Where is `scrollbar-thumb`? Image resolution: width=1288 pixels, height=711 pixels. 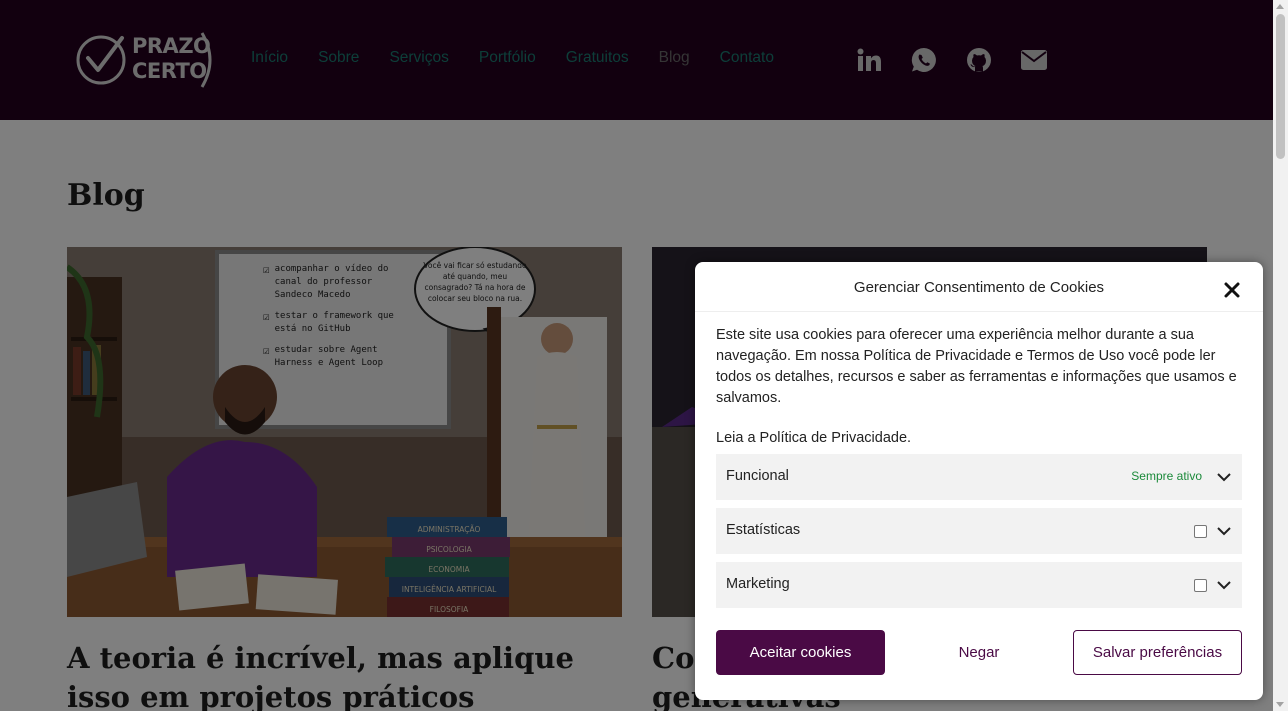 scrollbar-thumb is located at coordinates (1280, 86).